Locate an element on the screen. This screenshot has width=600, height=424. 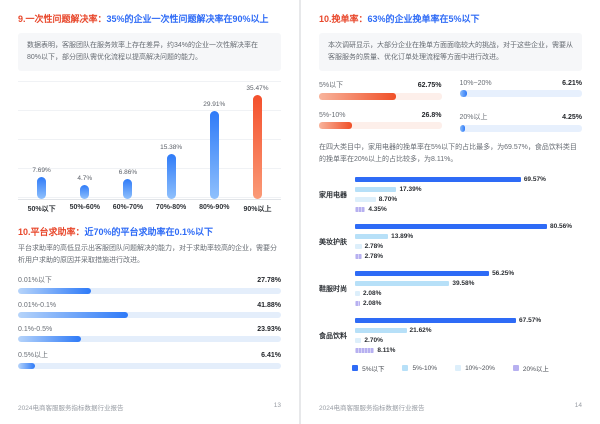
retention-value: 4.25% is located at coordinates (572, 118).